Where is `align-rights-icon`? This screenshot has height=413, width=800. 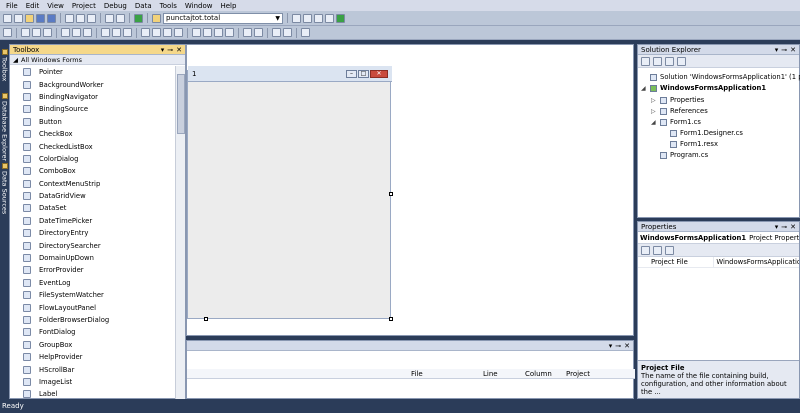
align-rights-icon is located at coordinates (47, 32).